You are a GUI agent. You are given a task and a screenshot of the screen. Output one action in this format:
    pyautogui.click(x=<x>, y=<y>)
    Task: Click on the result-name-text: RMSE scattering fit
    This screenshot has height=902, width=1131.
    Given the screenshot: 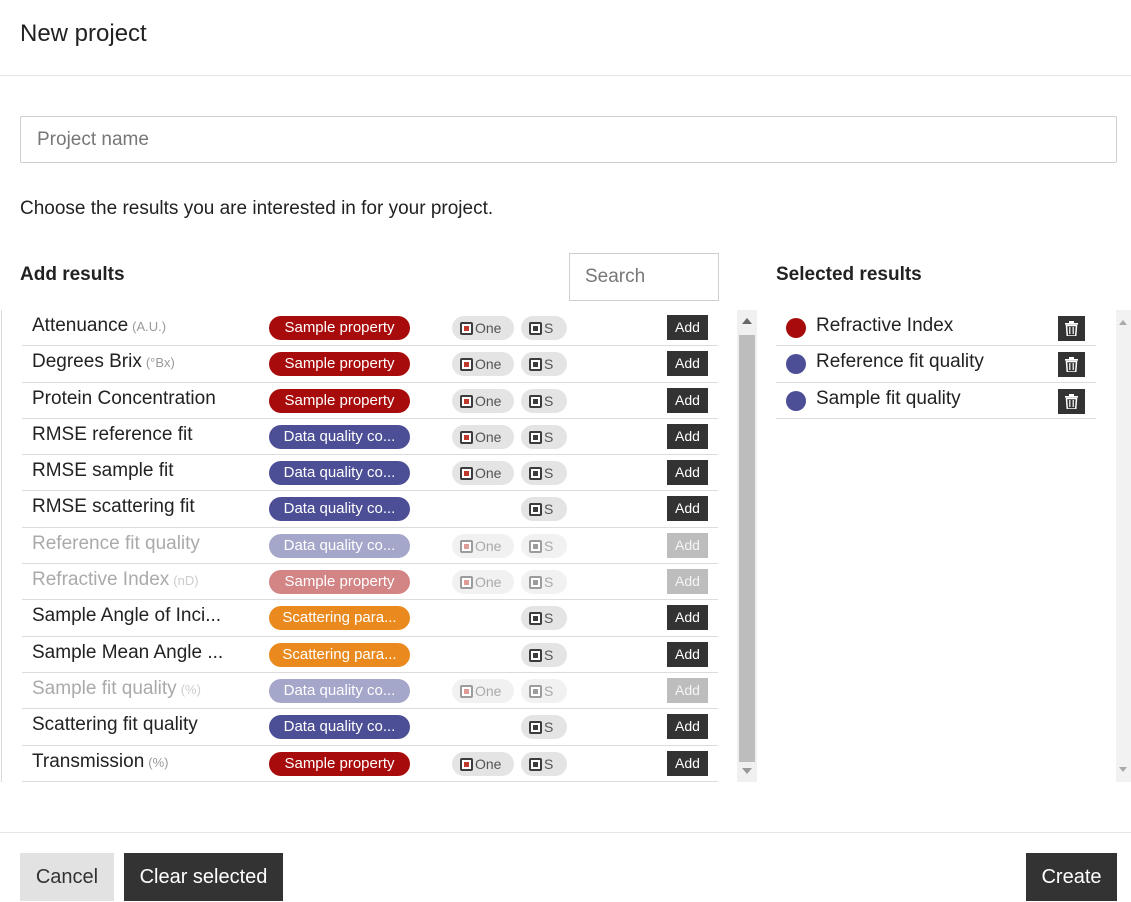 What is the action you would take?
    pyautogui.click(x=113, y=507)
    